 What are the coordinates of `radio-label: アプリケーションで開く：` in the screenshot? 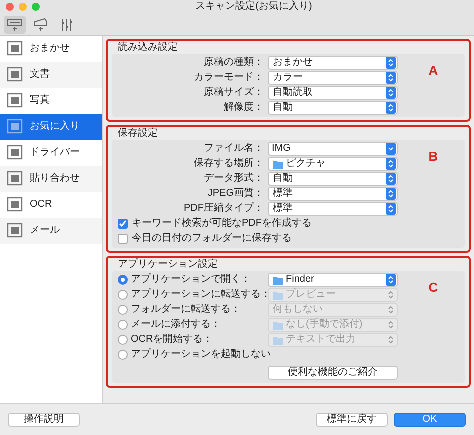 It's located at (191, 280).